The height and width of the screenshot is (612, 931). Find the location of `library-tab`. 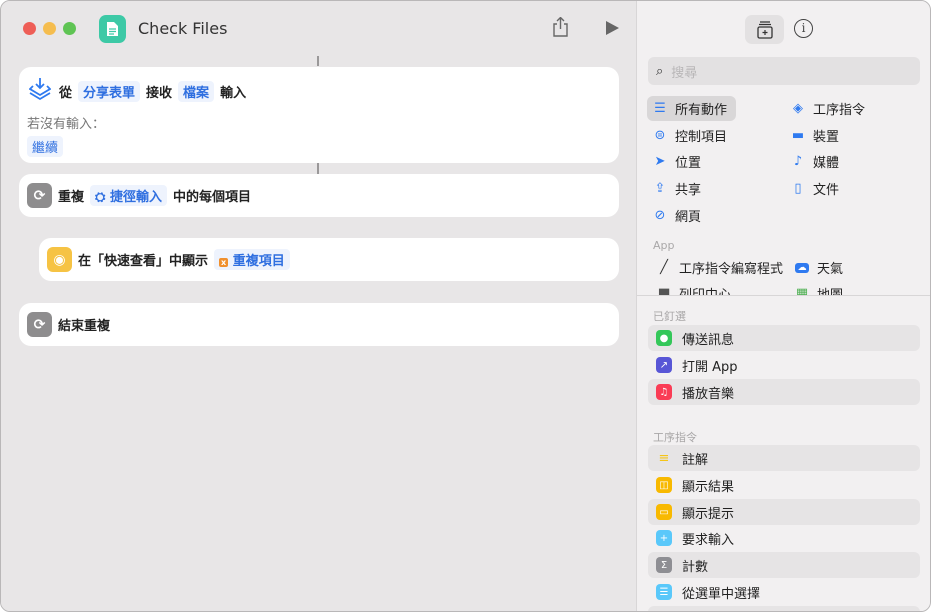

library-tab is located at coordinates (764, 29).